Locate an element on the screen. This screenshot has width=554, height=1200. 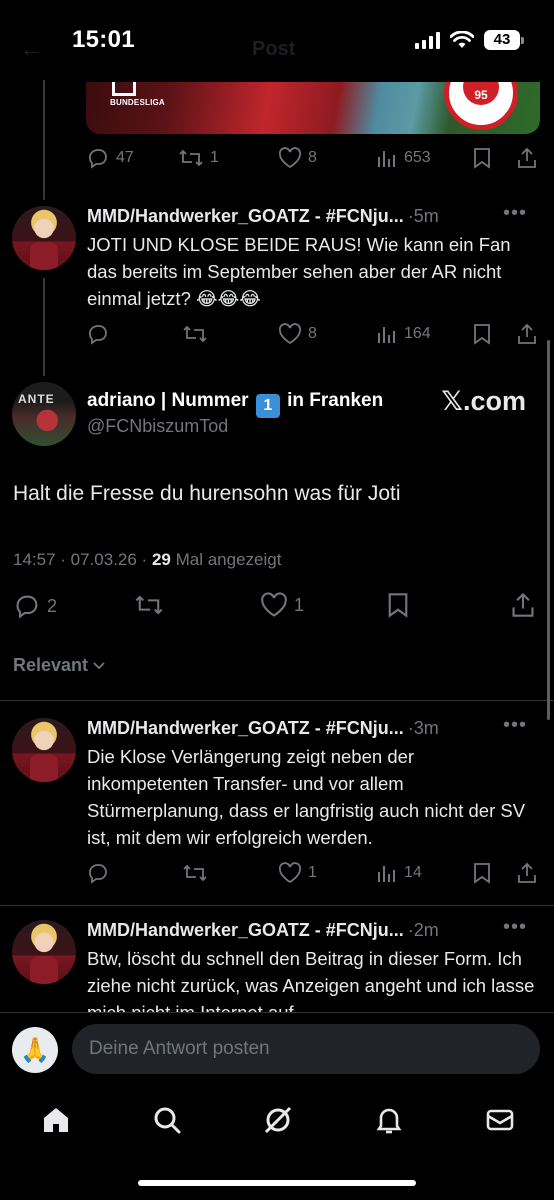
reply-count: 2 is located at coordinates (52, 605).